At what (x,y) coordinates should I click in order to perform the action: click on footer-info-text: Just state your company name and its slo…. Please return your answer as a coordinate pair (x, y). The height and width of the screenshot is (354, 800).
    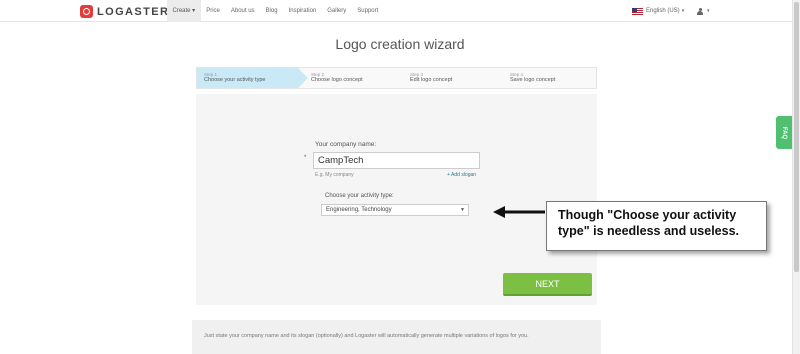
    Looking at the image, I should click on (366, 336).